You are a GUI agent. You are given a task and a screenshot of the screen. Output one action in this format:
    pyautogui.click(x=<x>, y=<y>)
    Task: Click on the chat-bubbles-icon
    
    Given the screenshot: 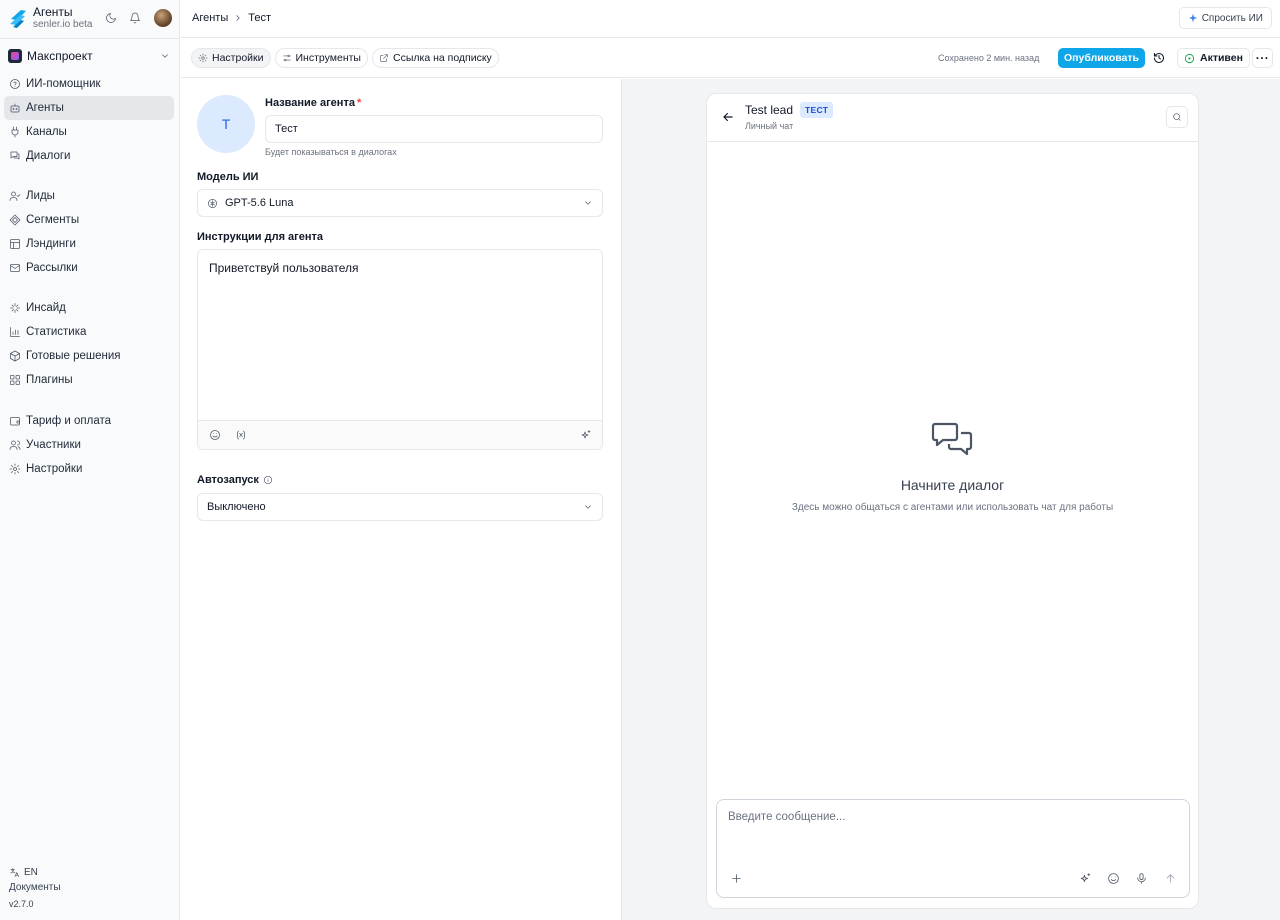 What is the action you would take?
    pyautogui.click(x=952, y=439)
    